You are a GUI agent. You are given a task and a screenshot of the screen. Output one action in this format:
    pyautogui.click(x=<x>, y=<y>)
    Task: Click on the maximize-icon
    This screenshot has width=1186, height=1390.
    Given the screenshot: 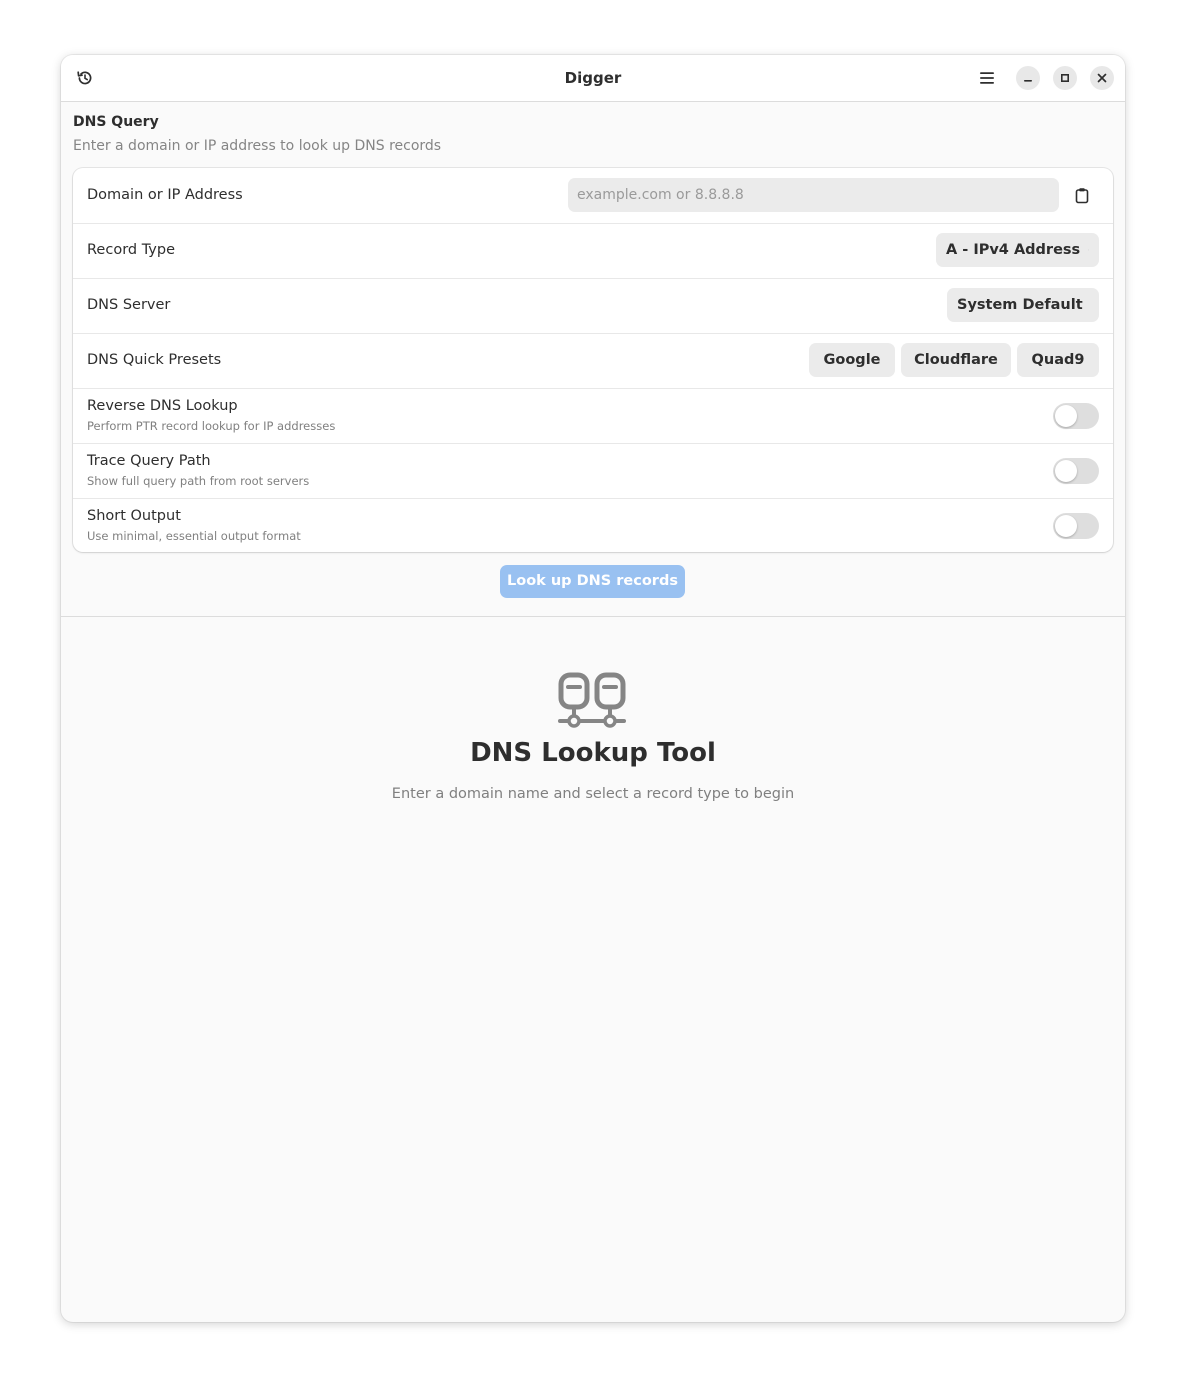 What is the action you would take?
    pyautogui.click(x=1065, y=78)
    